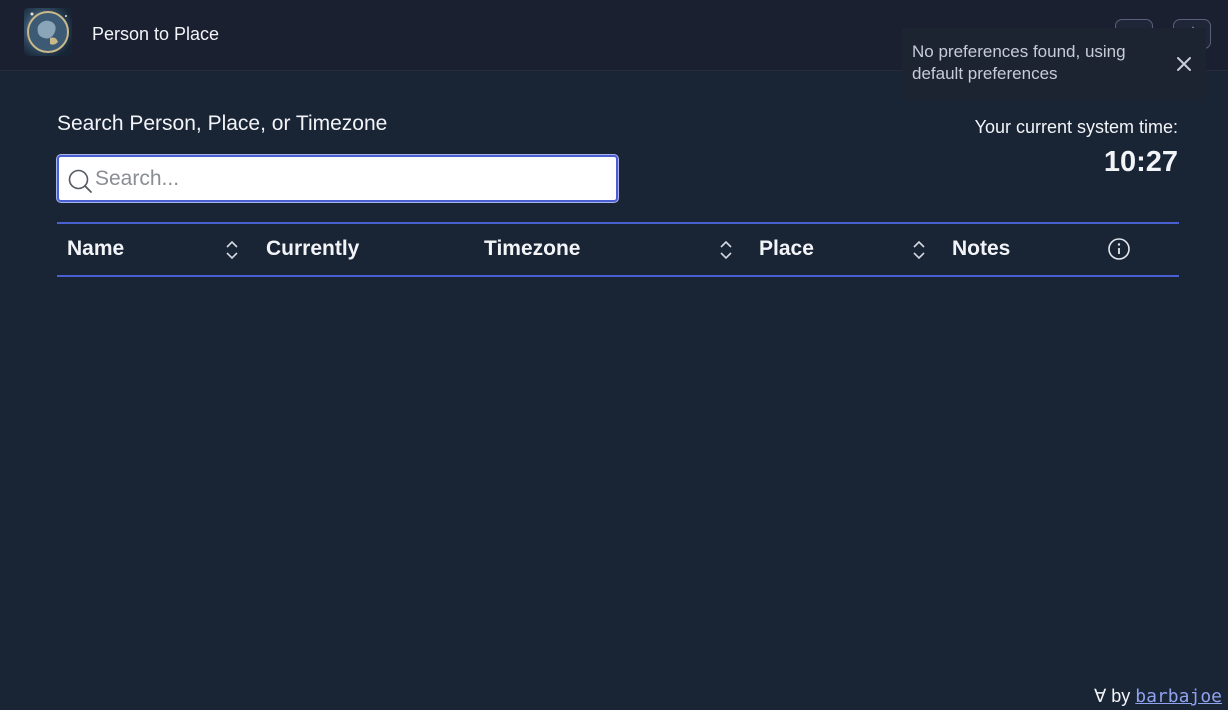  I want to click on system-time-label: Your current system time:, so click(1076, 127).